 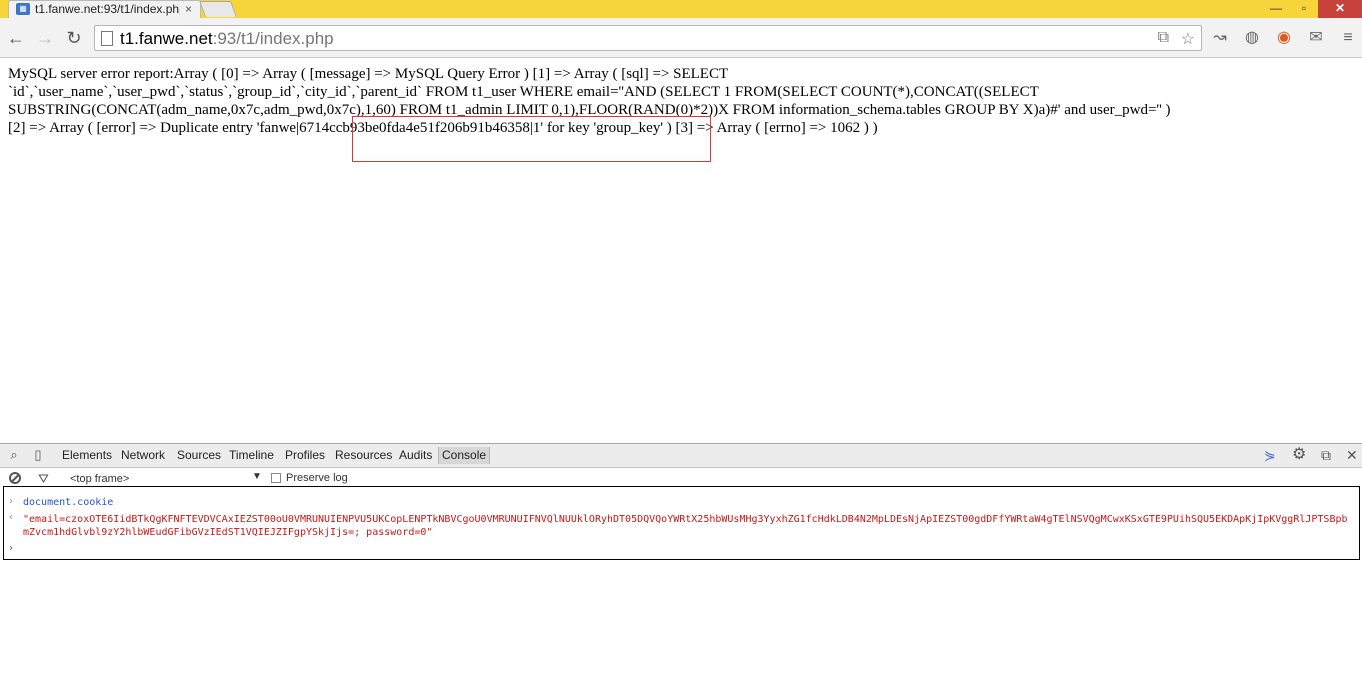 What do you see at coordinates (1276, 9) in the screenshot?
I see `minimize-button: —` at bounding box center [1276, 9].